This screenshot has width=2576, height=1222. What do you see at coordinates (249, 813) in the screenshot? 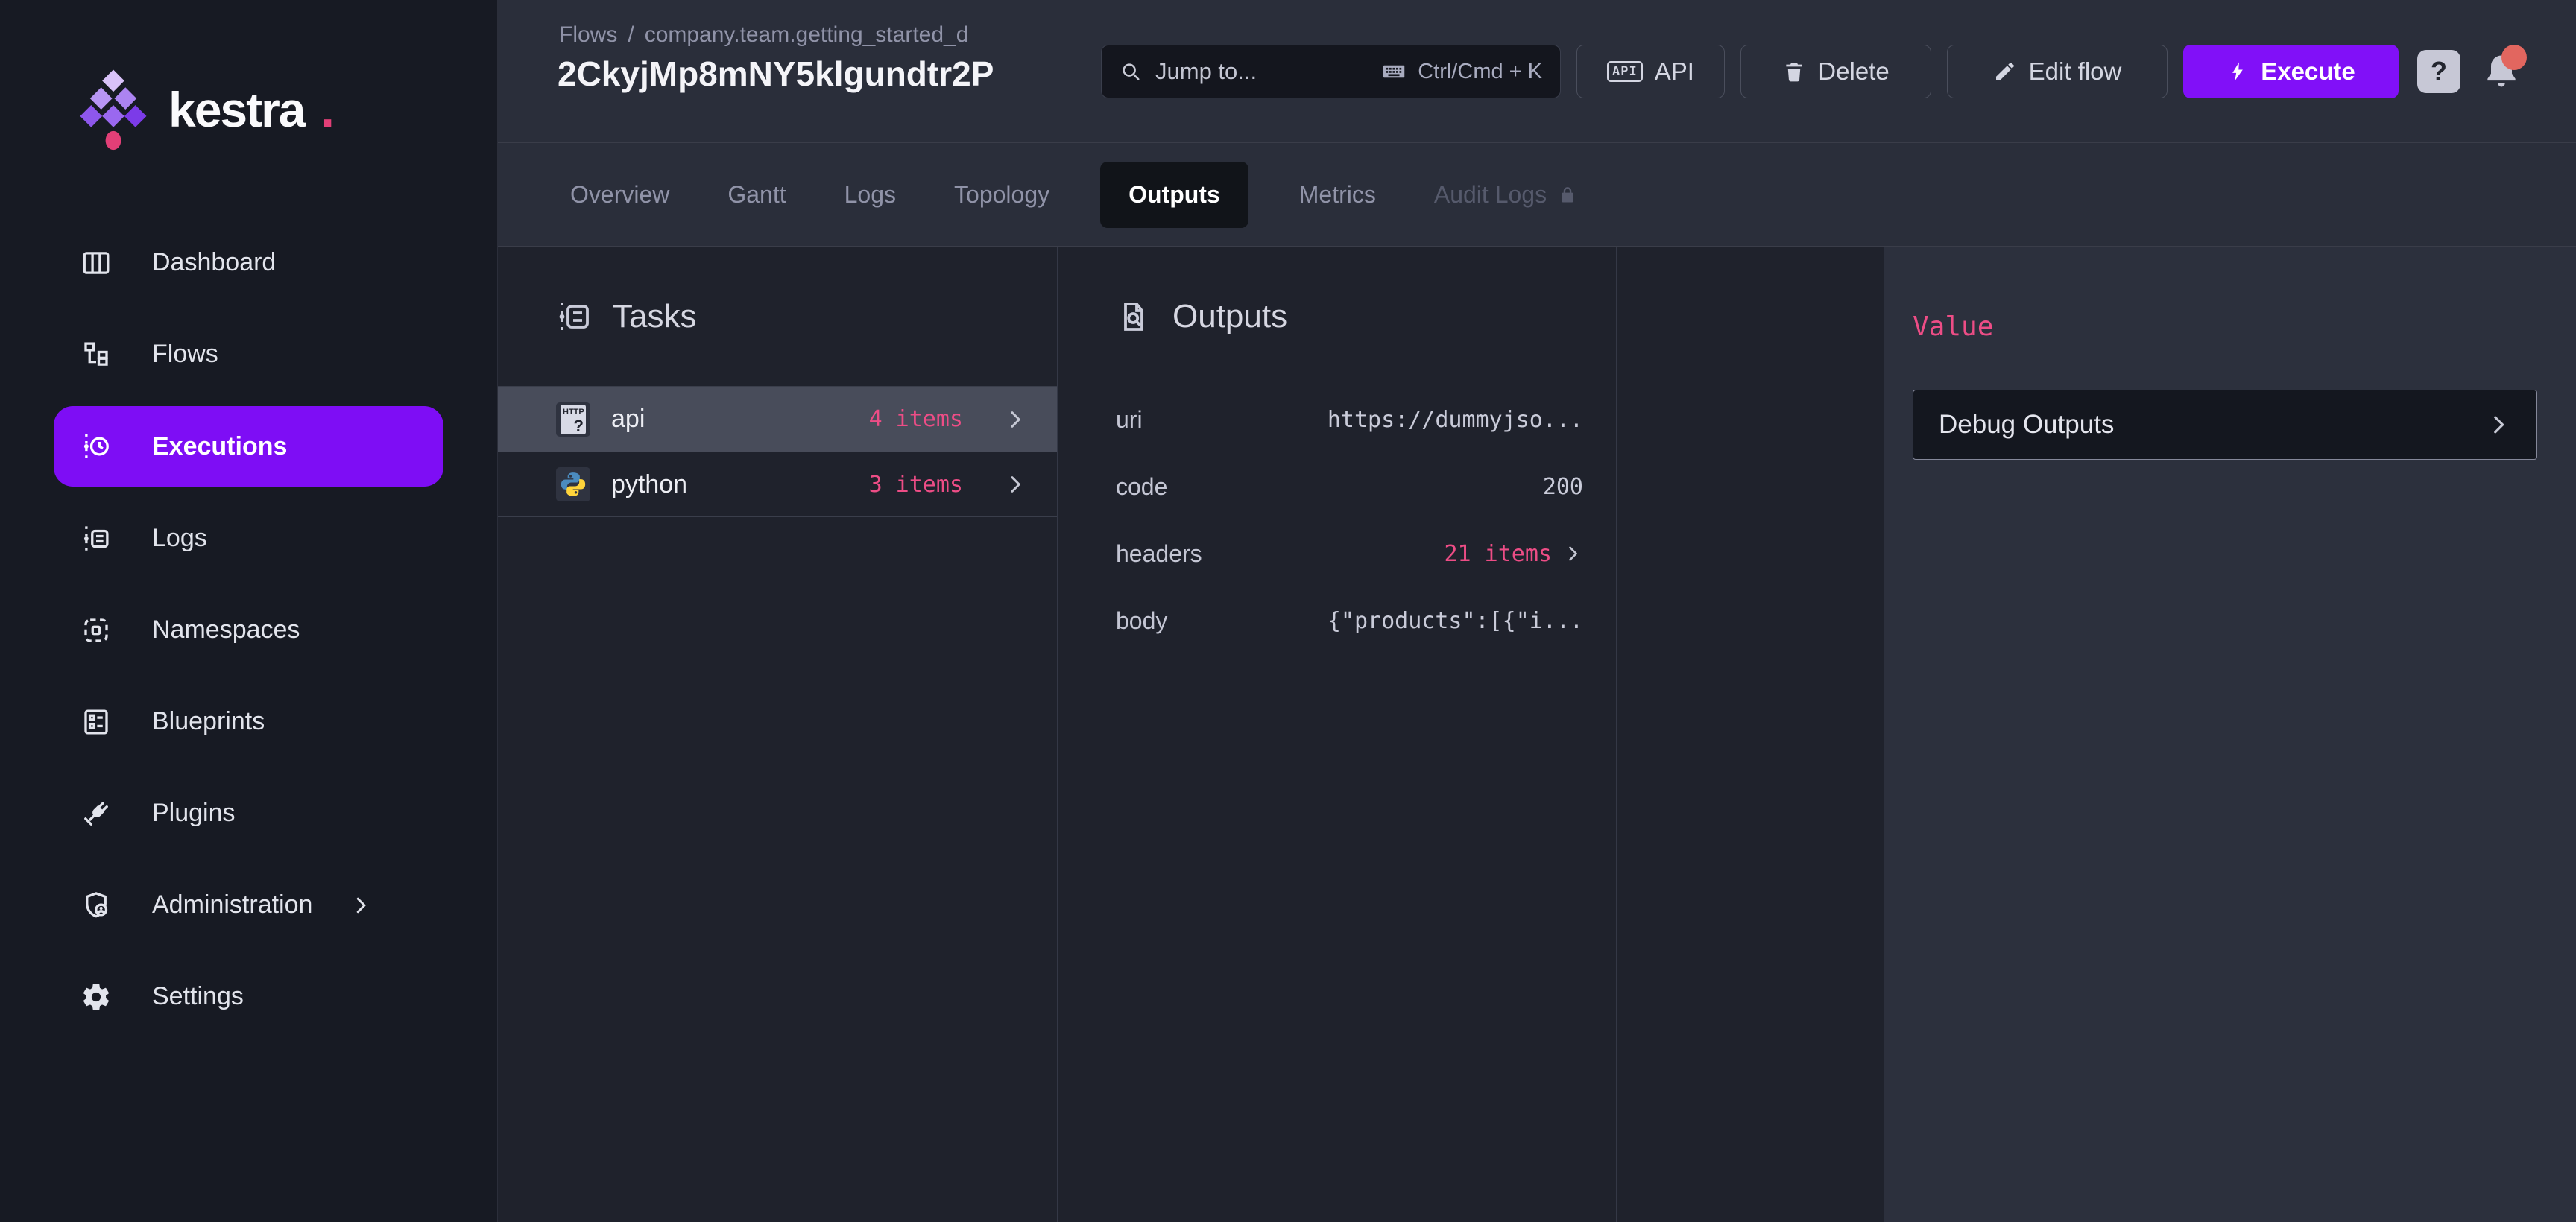
I see `sidebar-item-plugins: Plugins` at bounding box center [249, 813].